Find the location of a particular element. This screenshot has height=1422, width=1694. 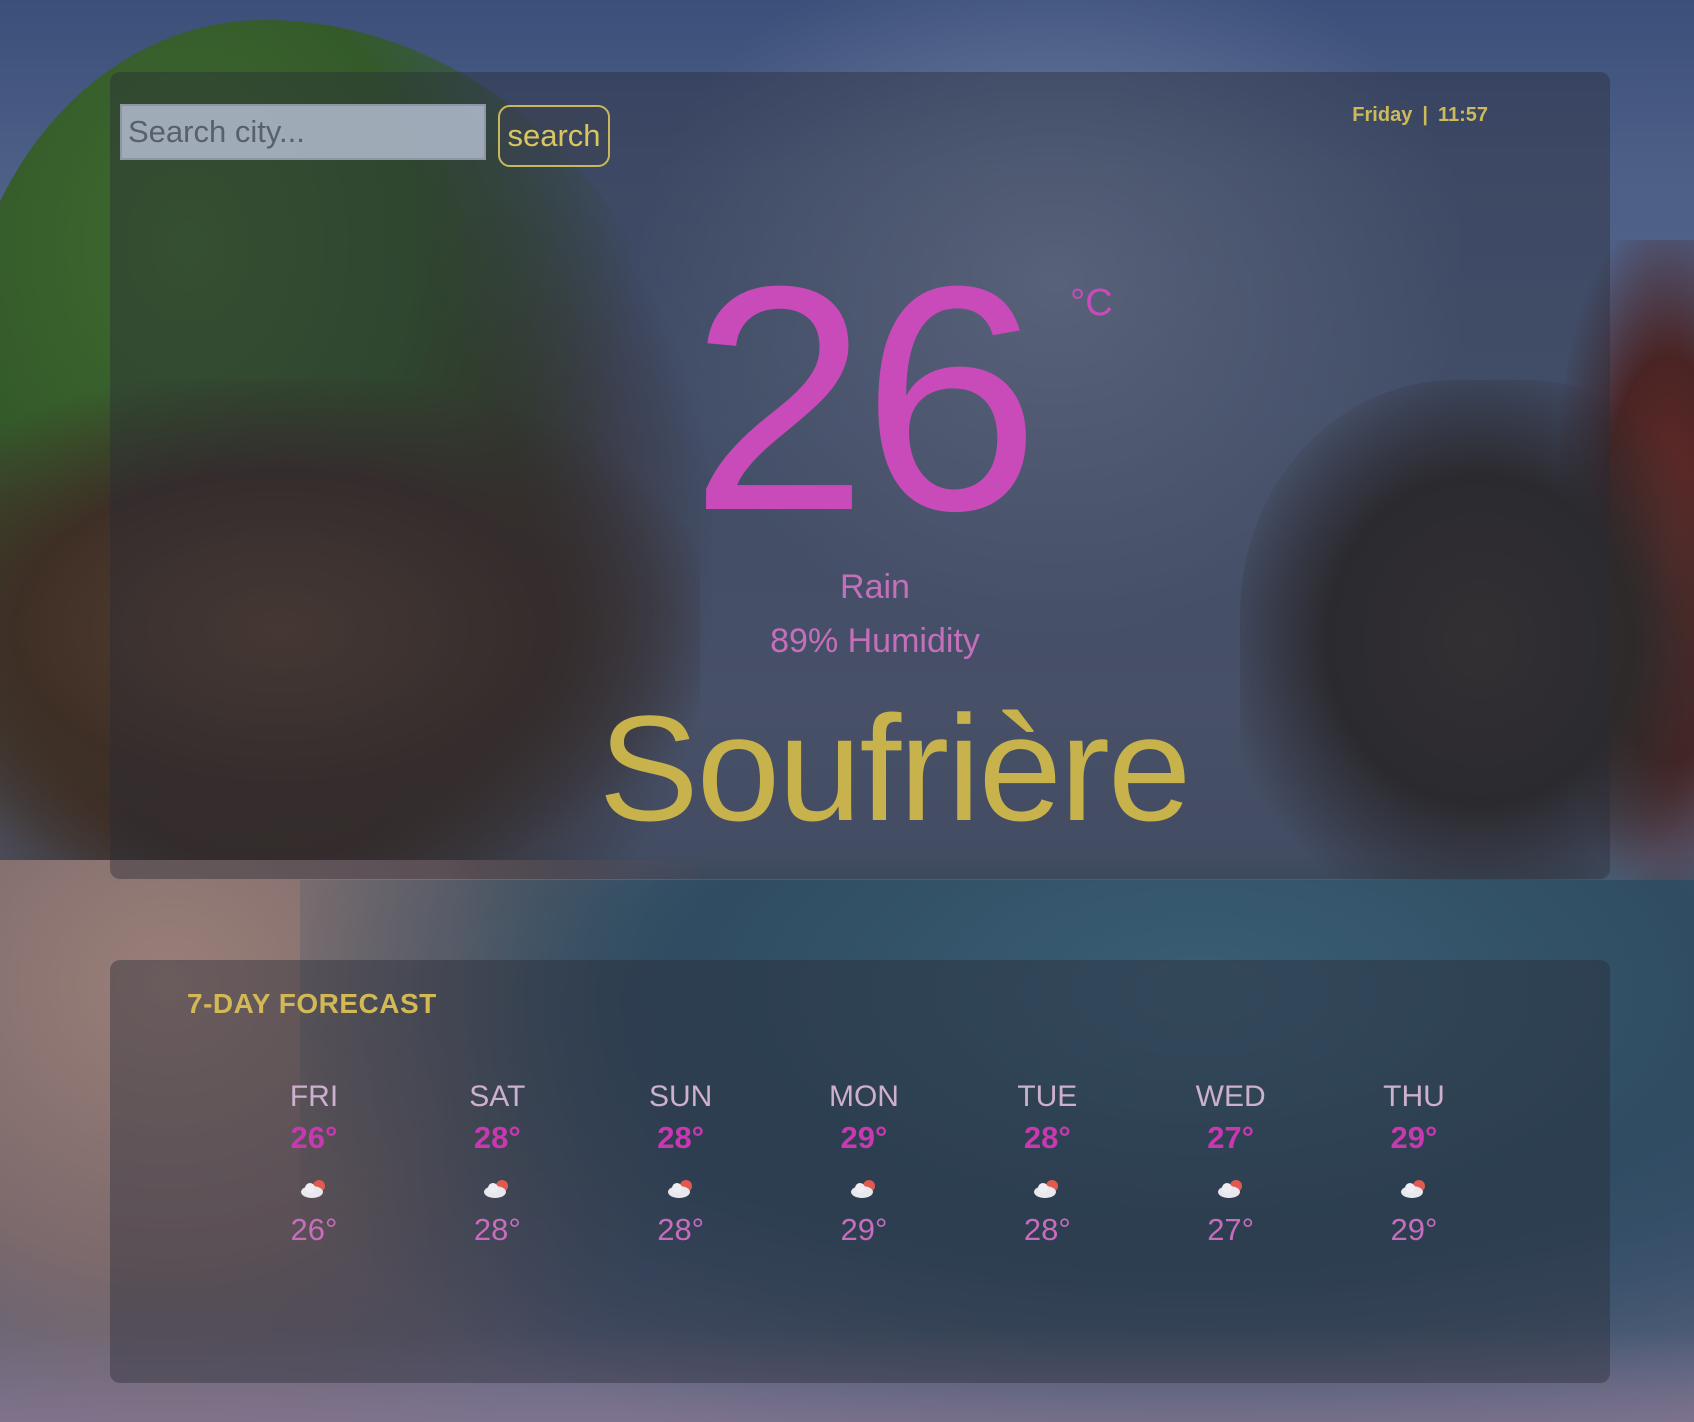

forecast-day-name: THU is located at coordinates (1414, 1096).